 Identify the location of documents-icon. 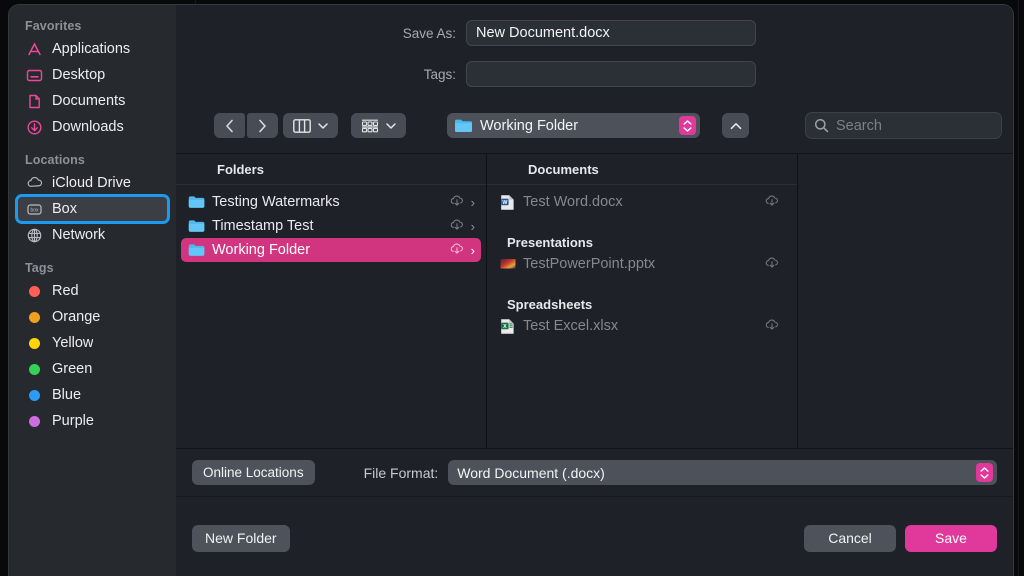
(34, 101).